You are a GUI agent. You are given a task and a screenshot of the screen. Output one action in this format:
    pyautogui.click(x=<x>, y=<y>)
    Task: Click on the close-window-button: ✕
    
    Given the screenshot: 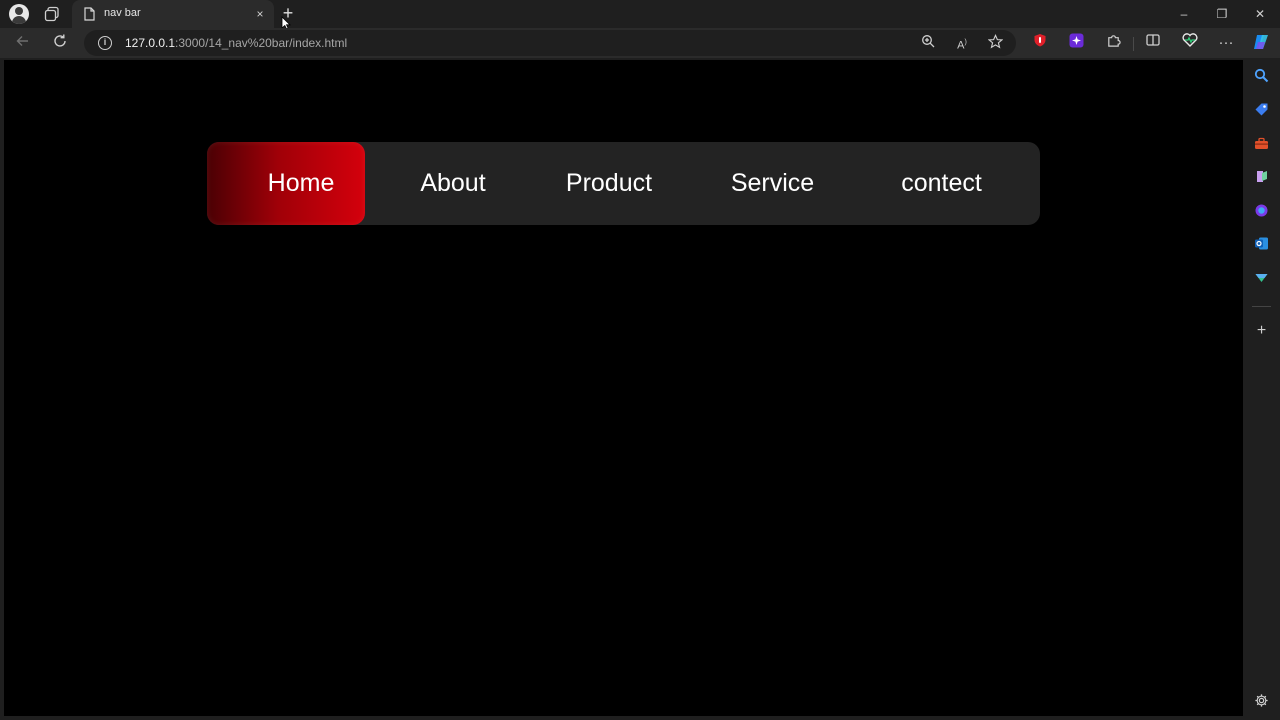 What is the action you would take?
    pyautogui.click(x=1260, y=14)
    